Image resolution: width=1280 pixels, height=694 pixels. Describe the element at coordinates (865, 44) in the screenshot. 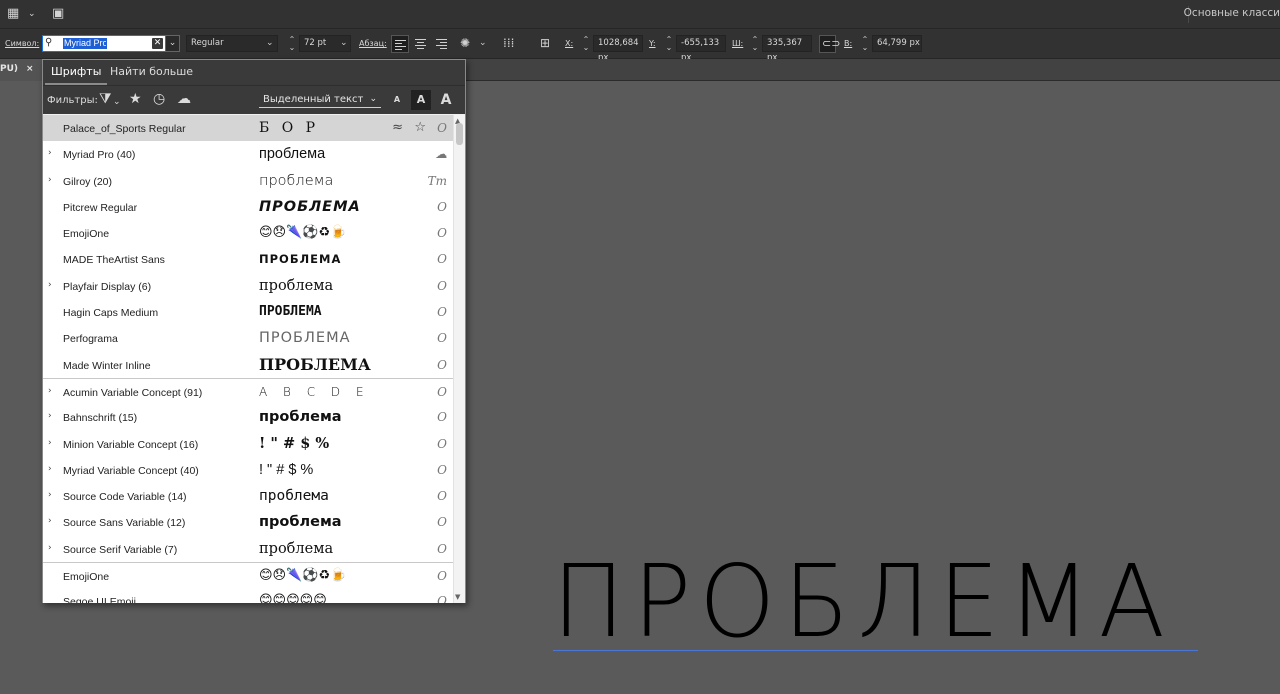

I see `h-stepper: ⌃ ⌄` at that location.